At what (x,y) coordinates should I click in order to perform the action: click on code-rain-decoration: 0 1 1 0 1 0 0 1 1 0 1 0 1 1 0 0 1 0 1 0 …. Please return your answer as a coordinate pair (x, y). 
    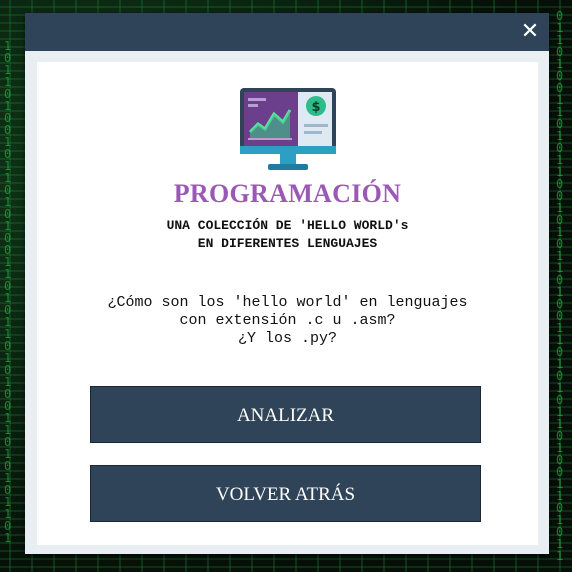
    Looking at the image, I should click on (560, 286).